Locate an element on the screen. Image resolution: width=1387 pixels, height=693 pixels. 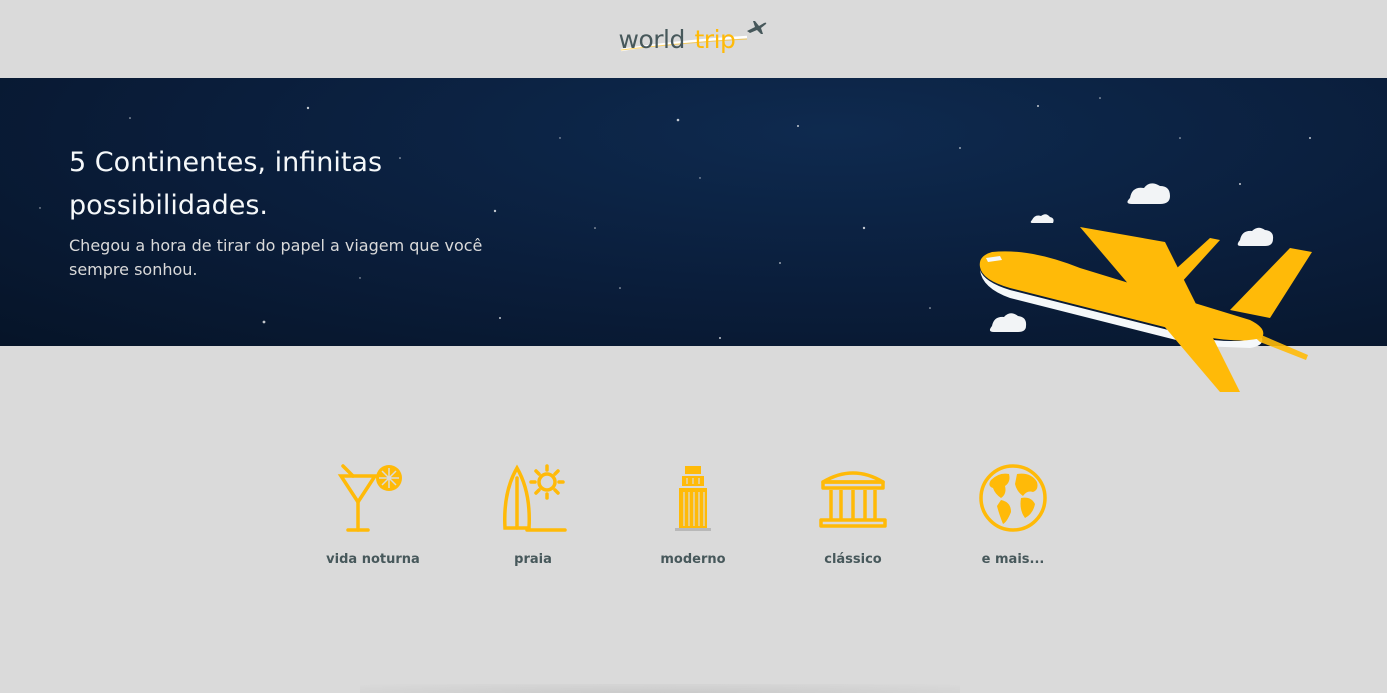
banner-title: 5 Continentes, infinitas possibilidades. is located at coordinates (226, 184).